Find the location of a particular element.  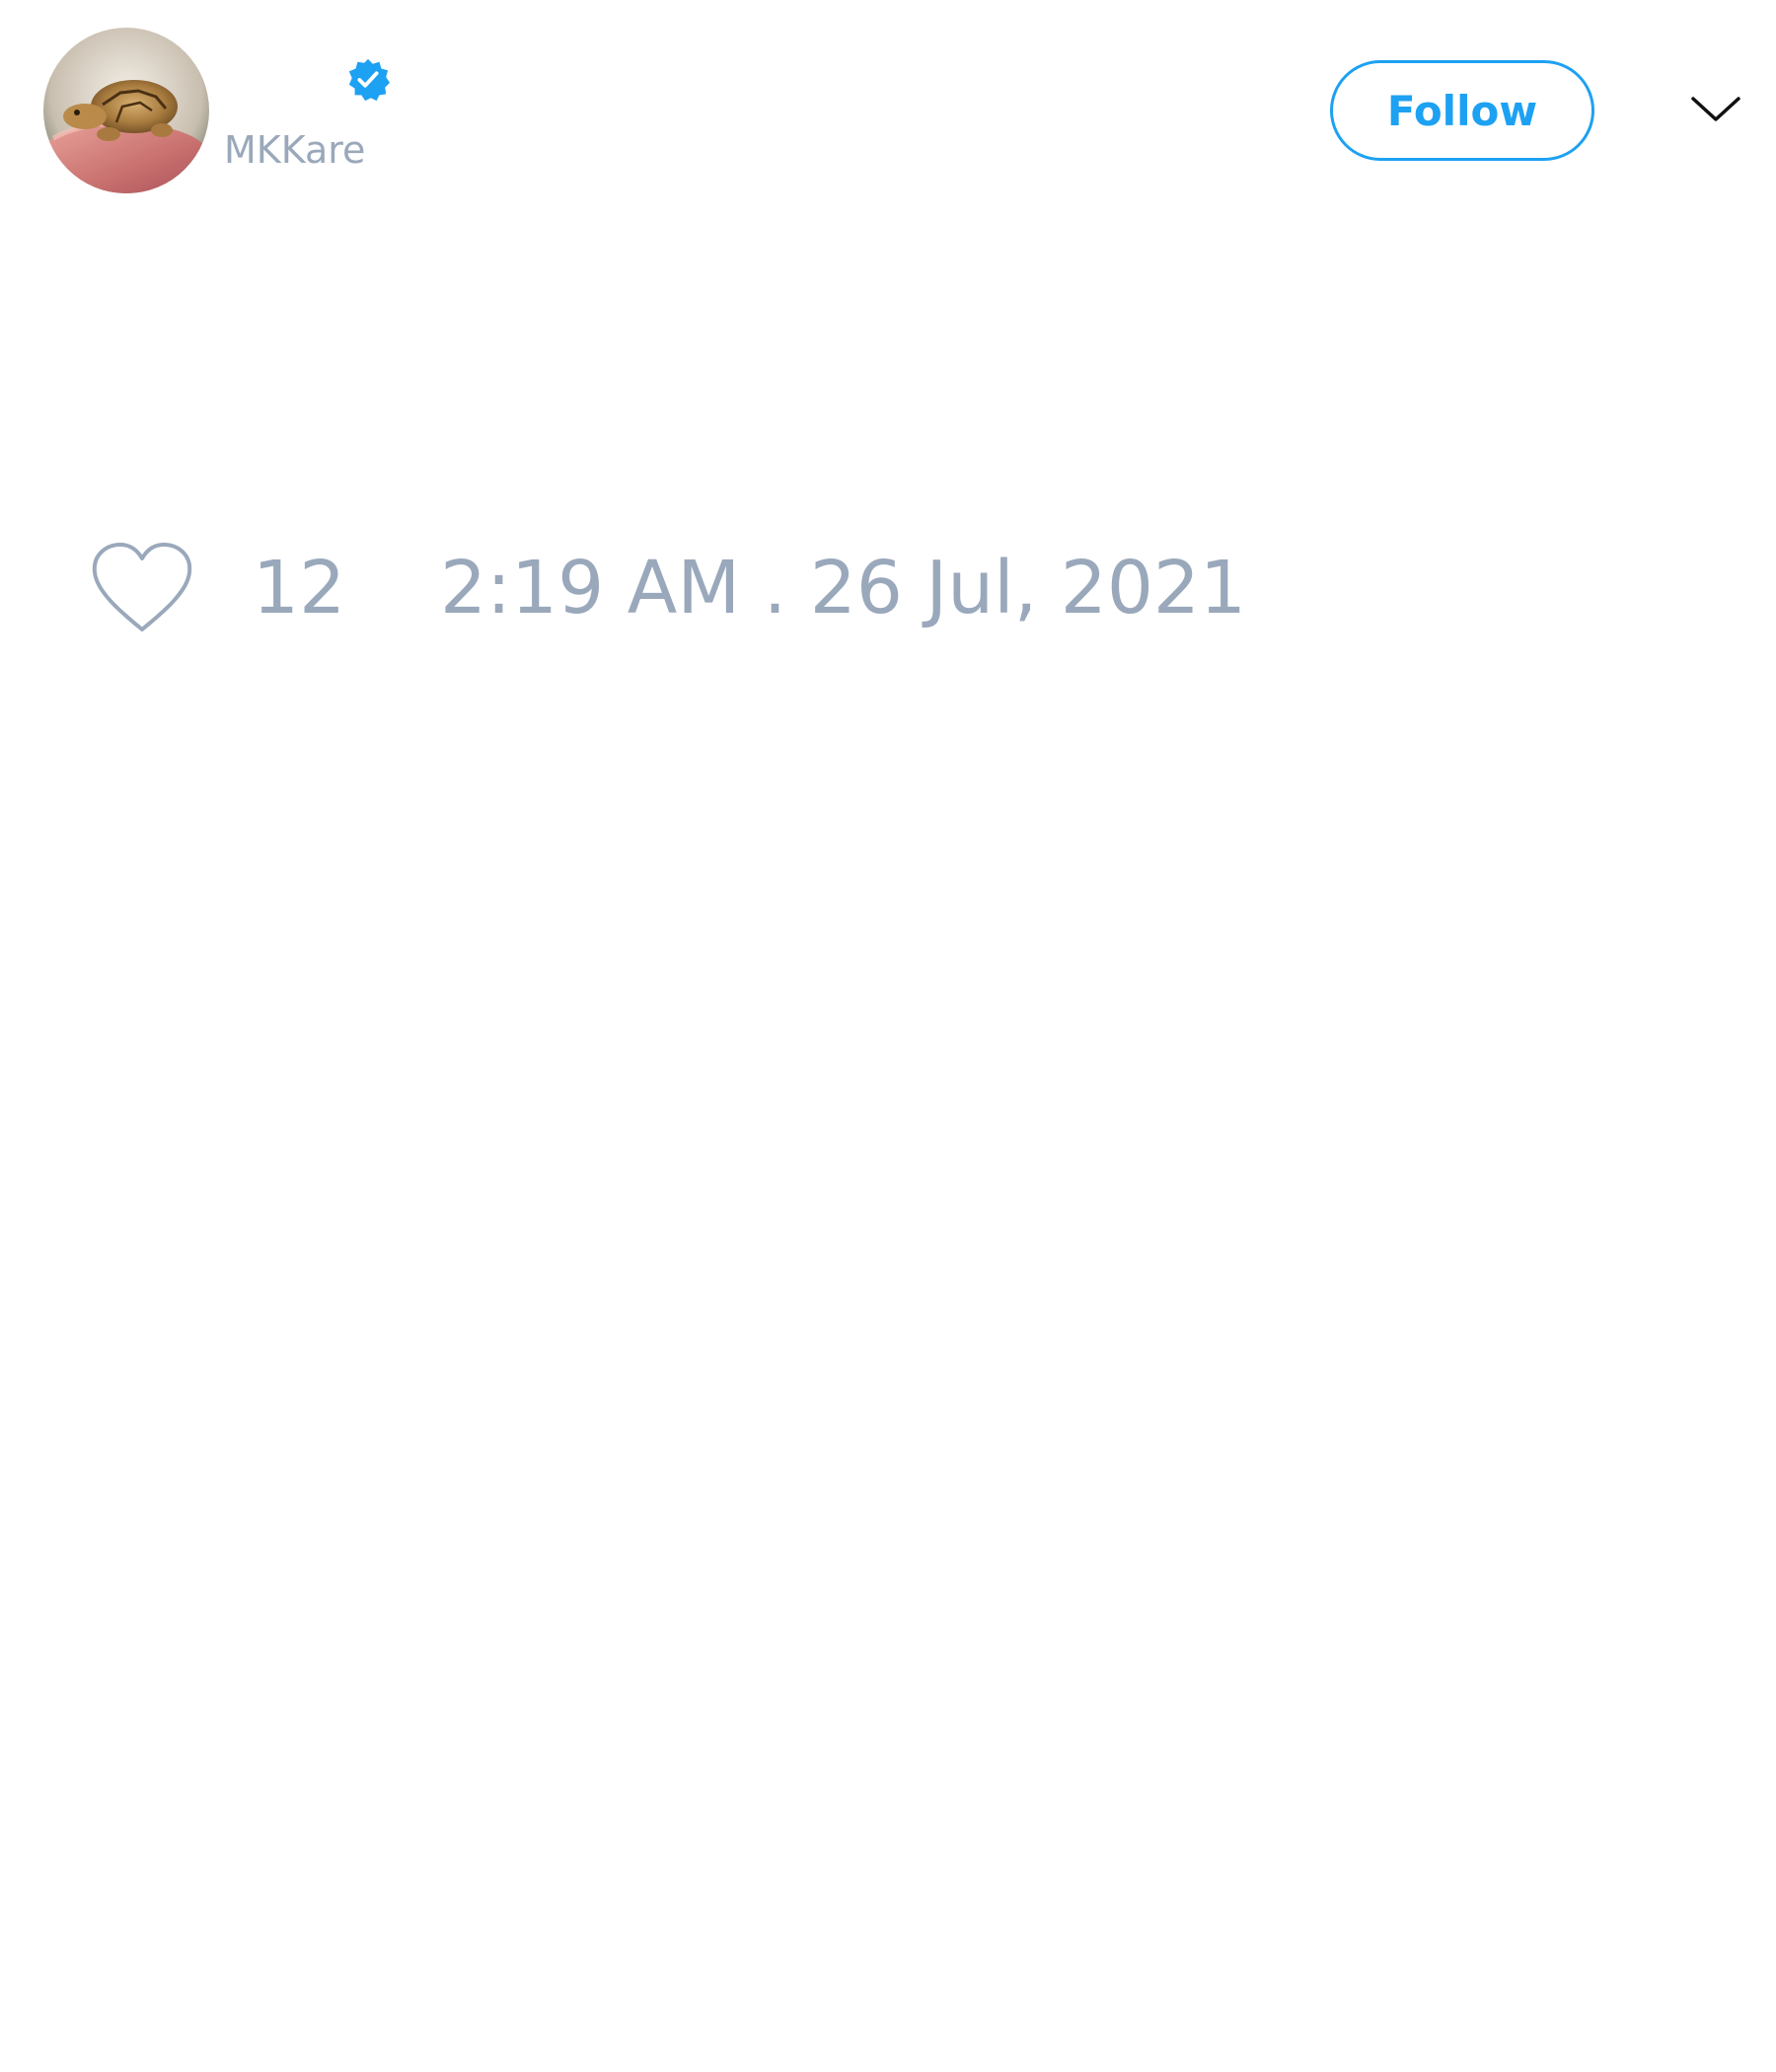

chevron-down-icon is located at coordinates (1716, 109).